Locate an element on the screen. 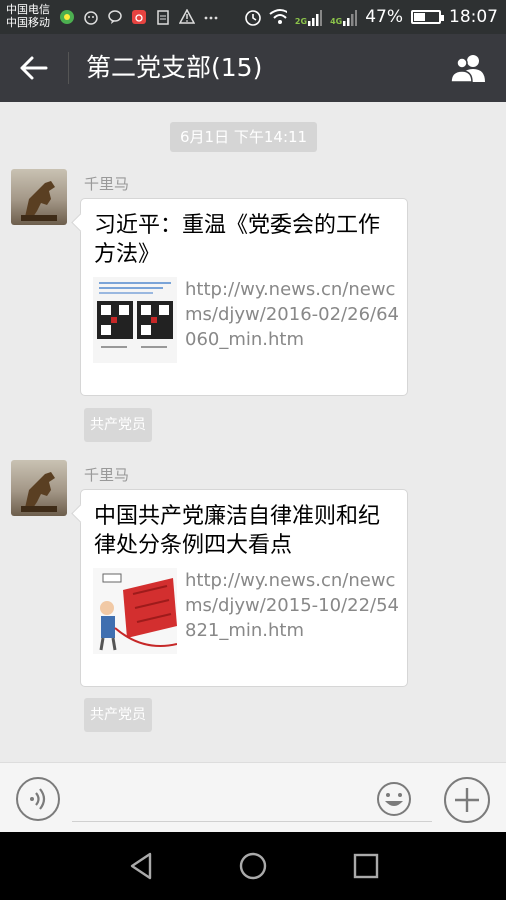  back-arrow-icon is located at coordinates (34, 68).